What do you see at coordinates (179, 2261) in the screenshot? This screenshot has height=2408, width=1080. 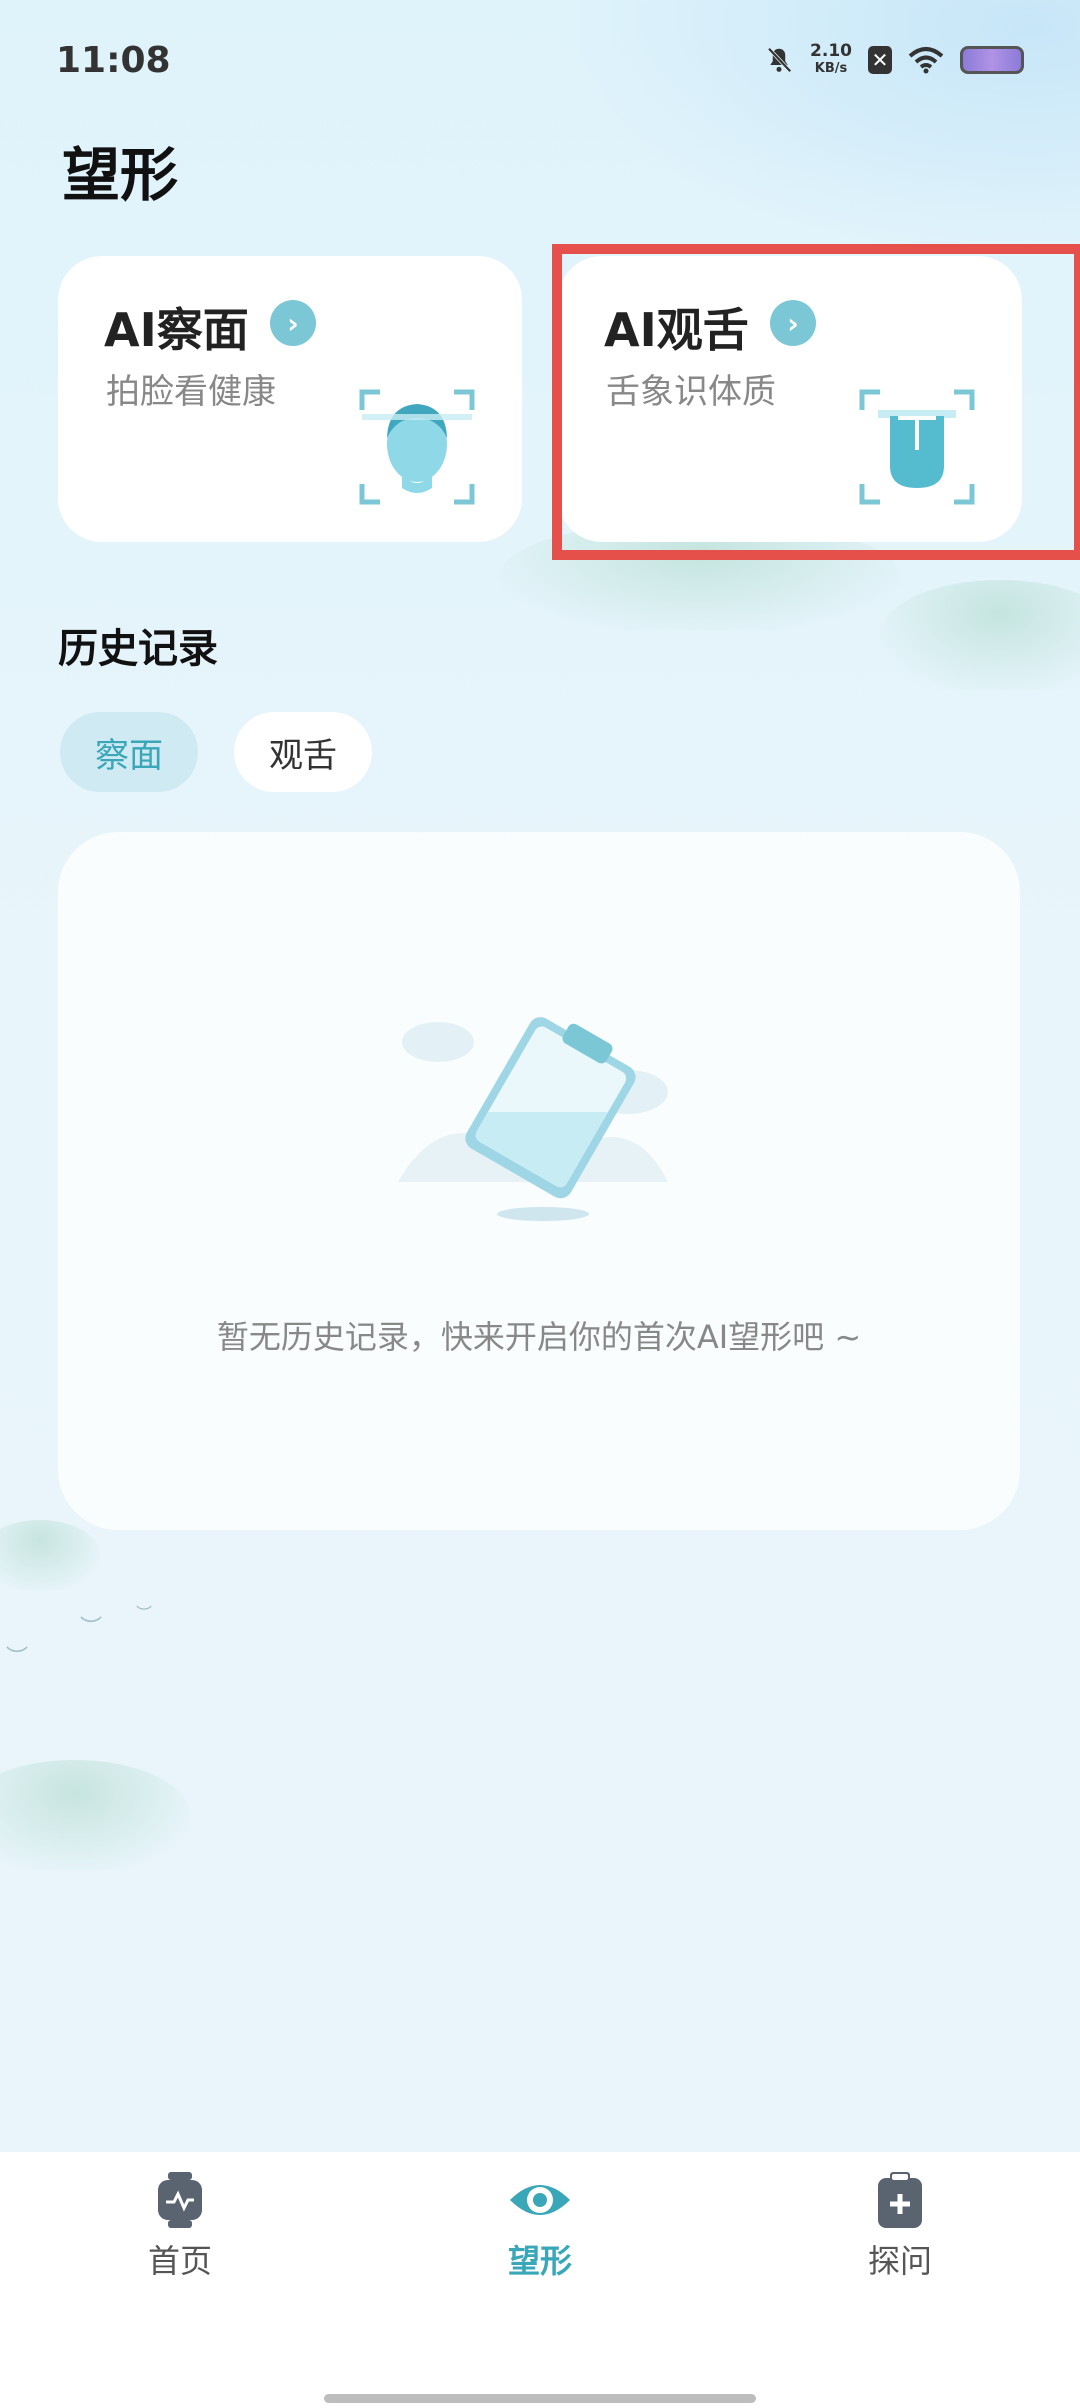 I see `tab-home-label: 首页` at bounding box center [179, 2261].